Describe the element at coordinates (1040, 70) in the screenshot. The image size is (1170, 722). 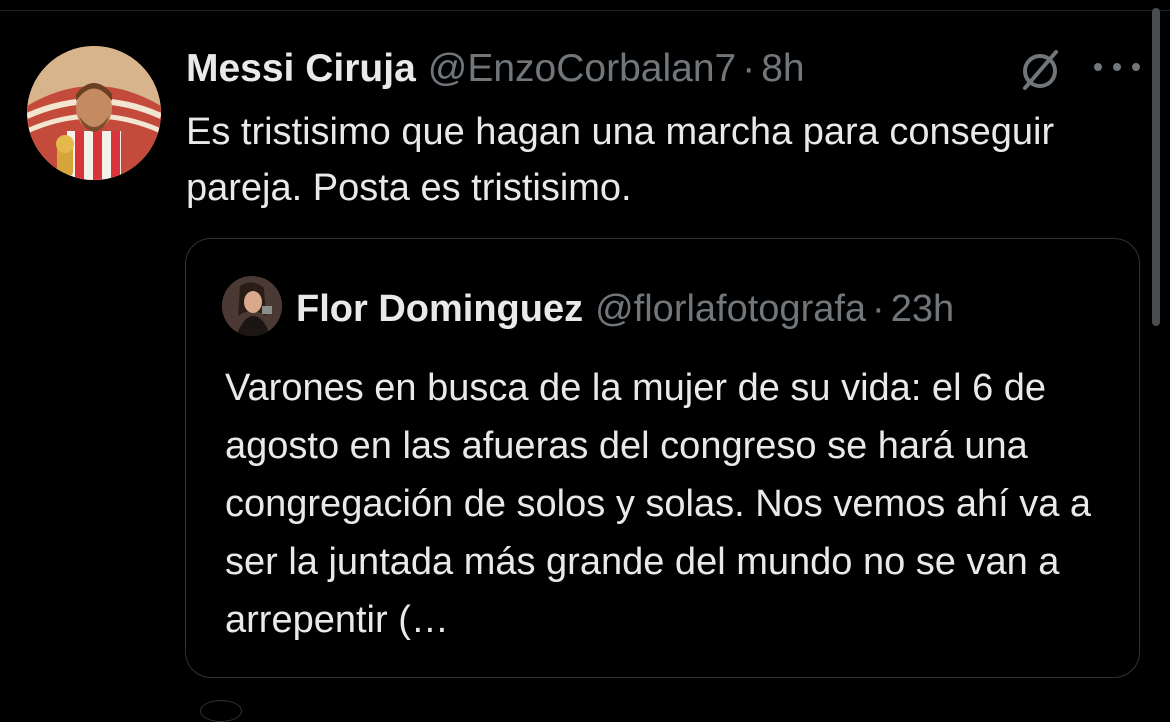
I see `grok-icon` at that location.